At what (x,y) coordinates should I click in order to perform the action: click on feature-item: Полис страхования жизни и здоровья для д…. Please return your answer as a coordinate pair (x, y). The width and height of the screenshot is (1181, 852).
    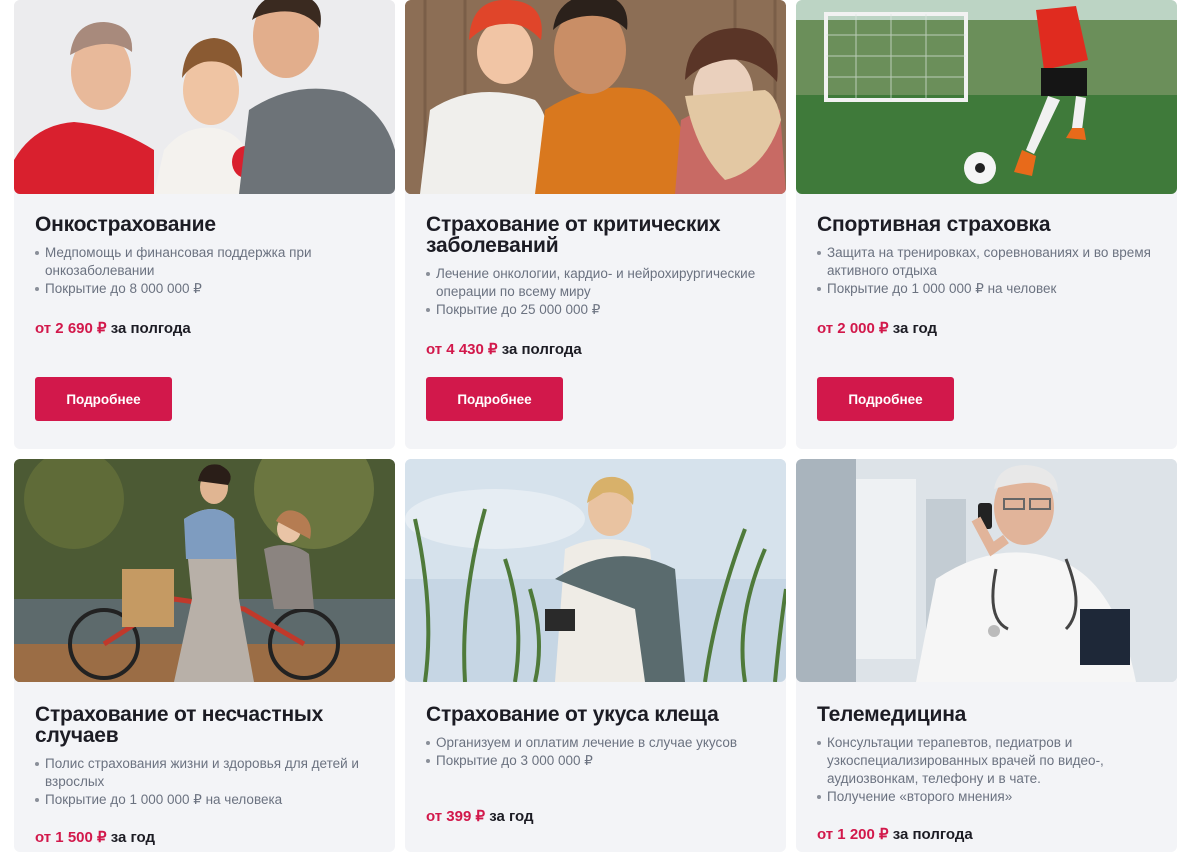
    Looking at the image, I should click on (206, 773).